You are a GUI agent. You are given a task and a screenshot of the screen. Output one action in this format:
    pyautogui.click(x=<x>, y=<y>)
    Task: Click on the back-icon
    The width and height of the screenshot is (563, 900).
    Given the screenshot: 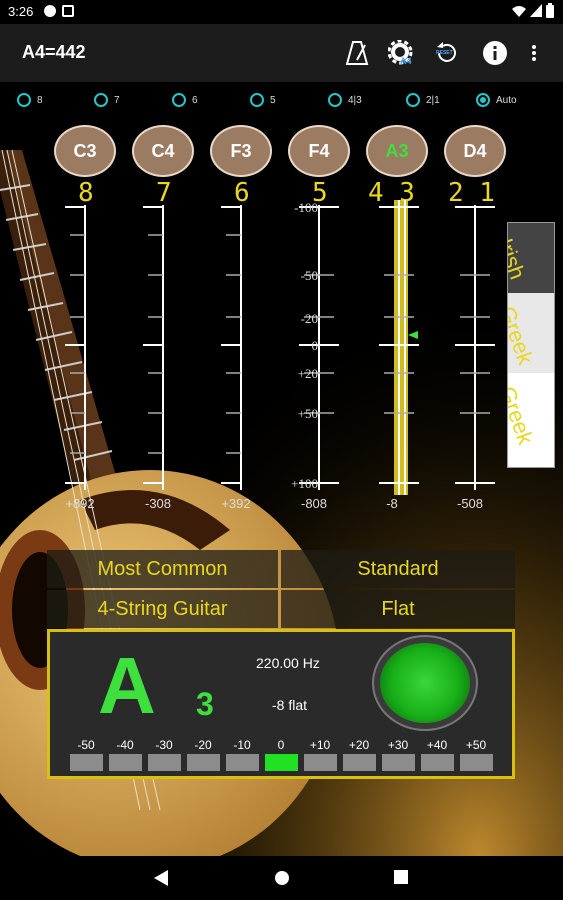 What is the action you would take?
    pyautogui.click(x=161, y=878)
    